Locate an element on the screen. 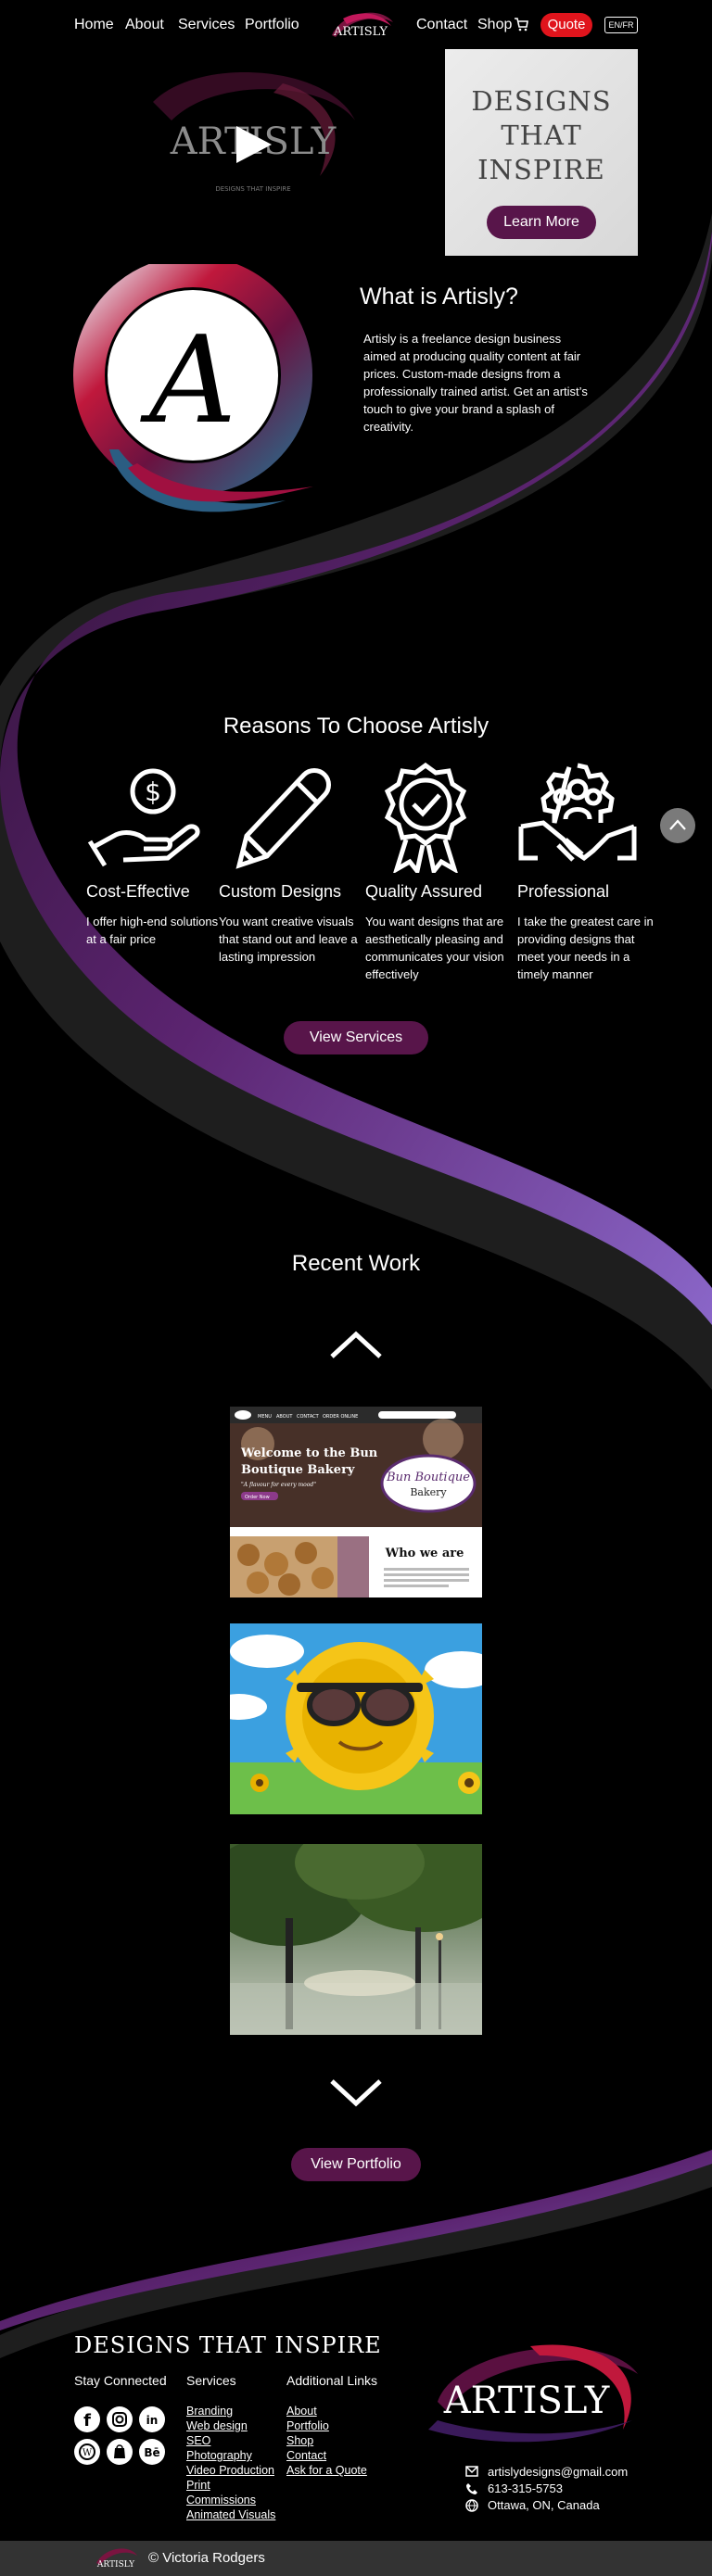 This screenshot has width=712, height=2576. svg-text: Bē is located at coordinates (151, 2453).